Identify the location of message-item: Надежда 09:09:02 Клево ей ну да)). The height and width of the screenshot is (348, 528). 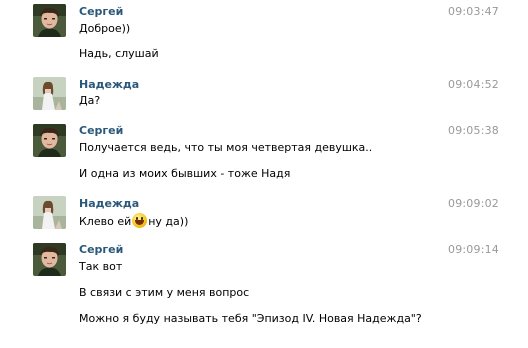
(264, 216).